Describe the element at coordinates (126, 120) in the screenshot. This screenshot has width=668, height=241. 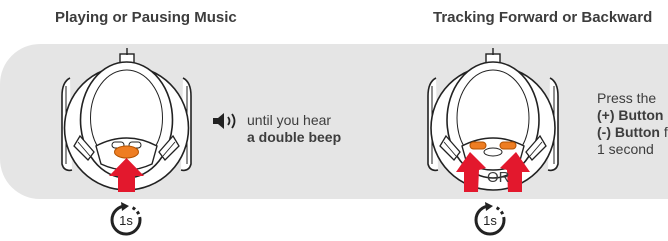
I see `helmet-icon` at that location.